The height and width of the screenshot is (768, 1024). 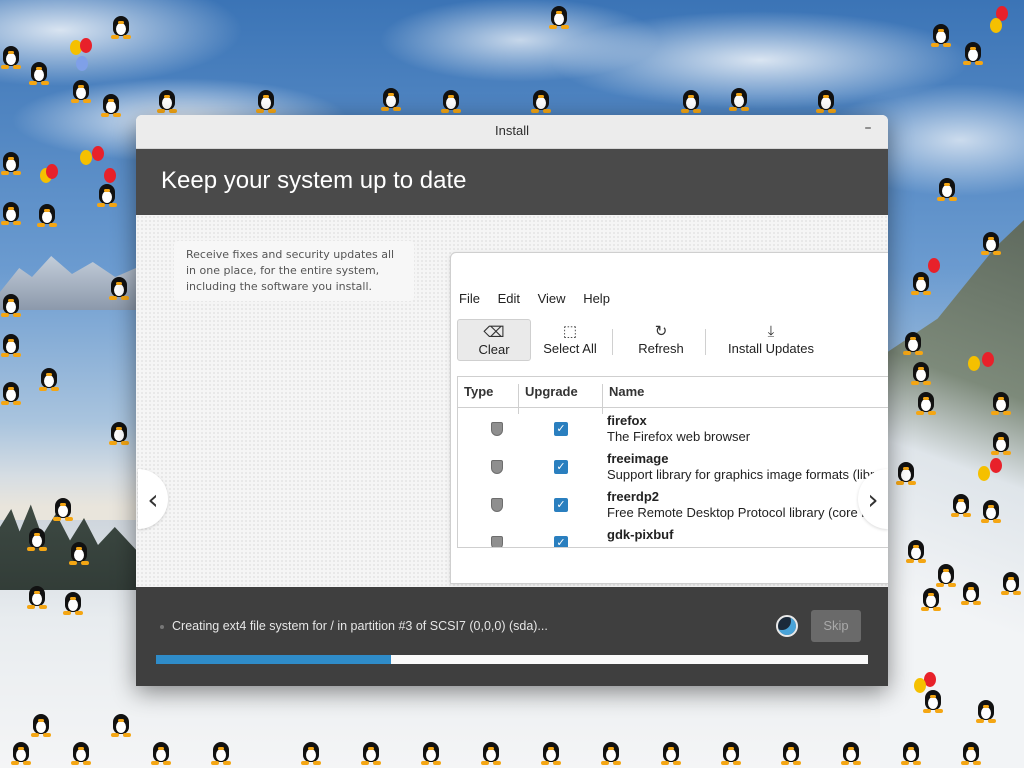 What do you see at coordinates (679, 436) in the screenshot?
I see `package-description: The Firefox web browser` at bounding box center [679, 436].